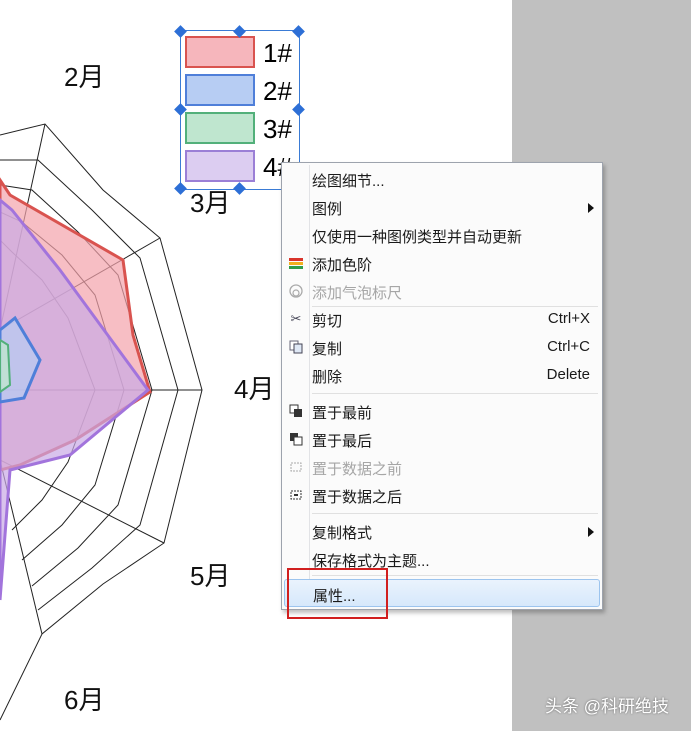  Describe the element at coordinates (296, 347) in the screenshot. I see `copy-icon` at that location.